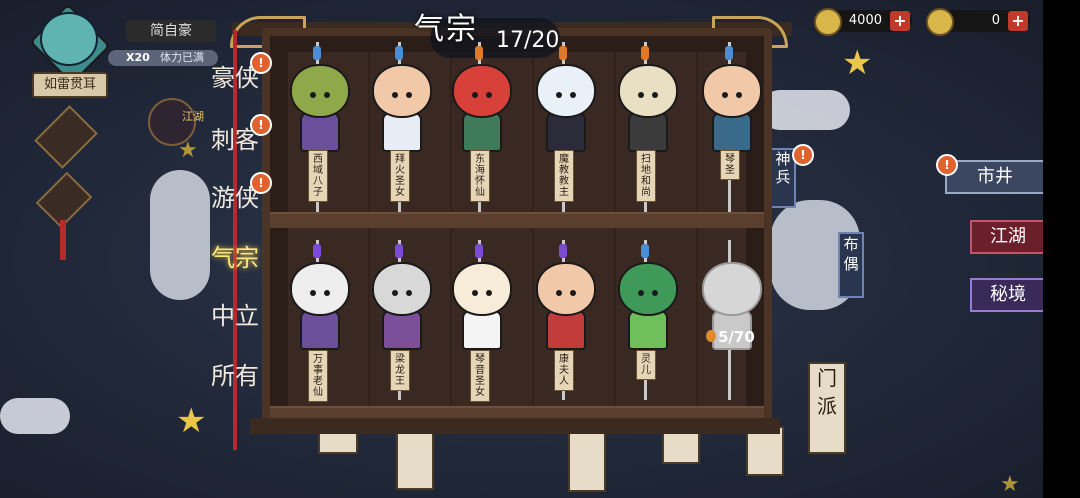  Describe the element at coordinates (827, 408) in the screenshot. I see `sect-sign: 门派` at that location.